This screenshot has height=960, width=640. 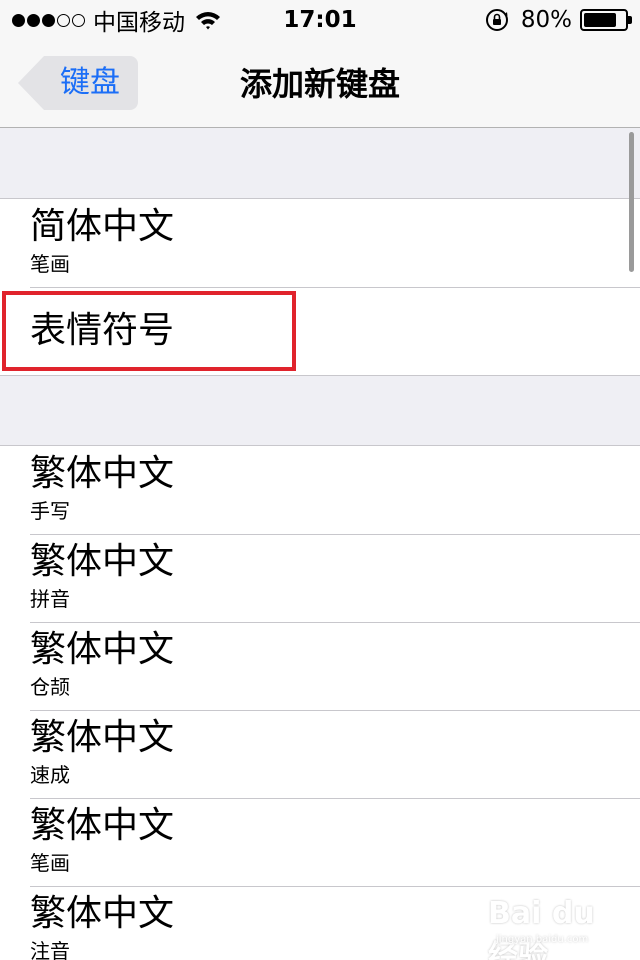 I want to click on keyboard-variant: 速成, so click(x=50, y=775).